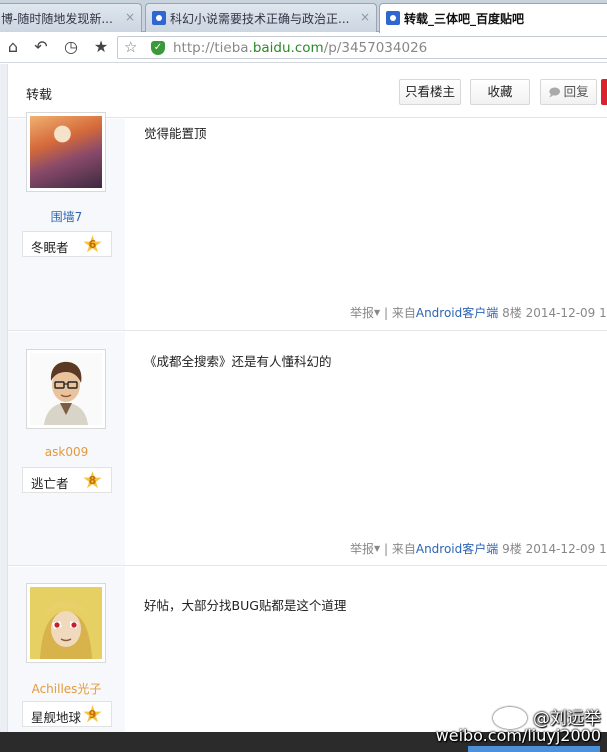 The image size is (607, 752). Describe the element at coordinates (464, 19) in the screenshot. I see `tab-label: 转载_三体吧_百度贴吧` at that location.